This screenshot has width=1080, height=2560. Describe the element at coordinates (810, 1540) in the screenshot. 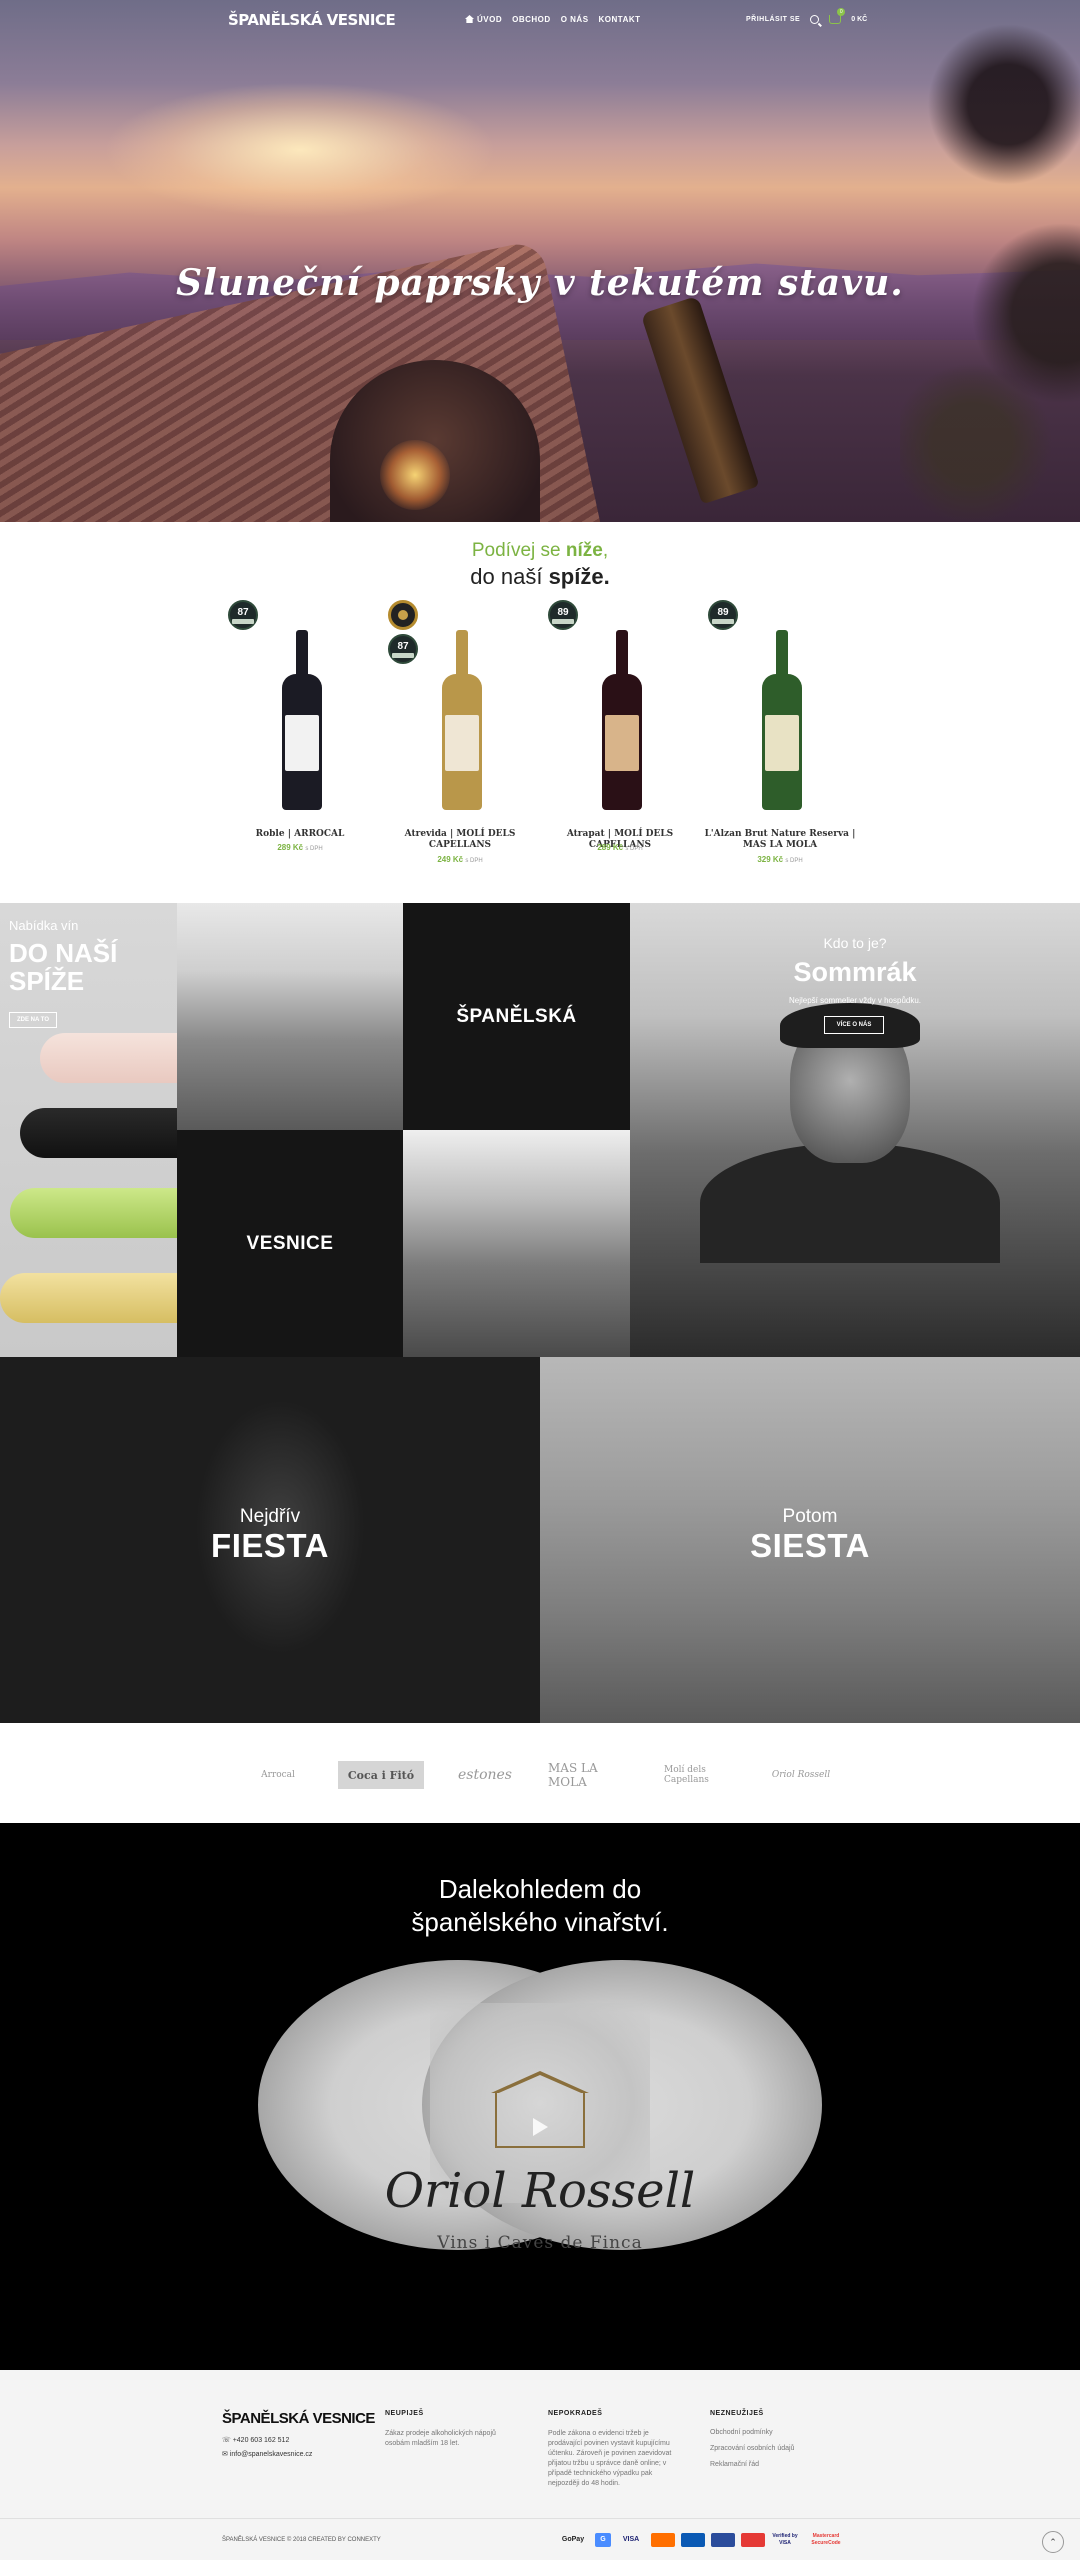

I see `siesta-tile: Potom SIESTA` at that location.